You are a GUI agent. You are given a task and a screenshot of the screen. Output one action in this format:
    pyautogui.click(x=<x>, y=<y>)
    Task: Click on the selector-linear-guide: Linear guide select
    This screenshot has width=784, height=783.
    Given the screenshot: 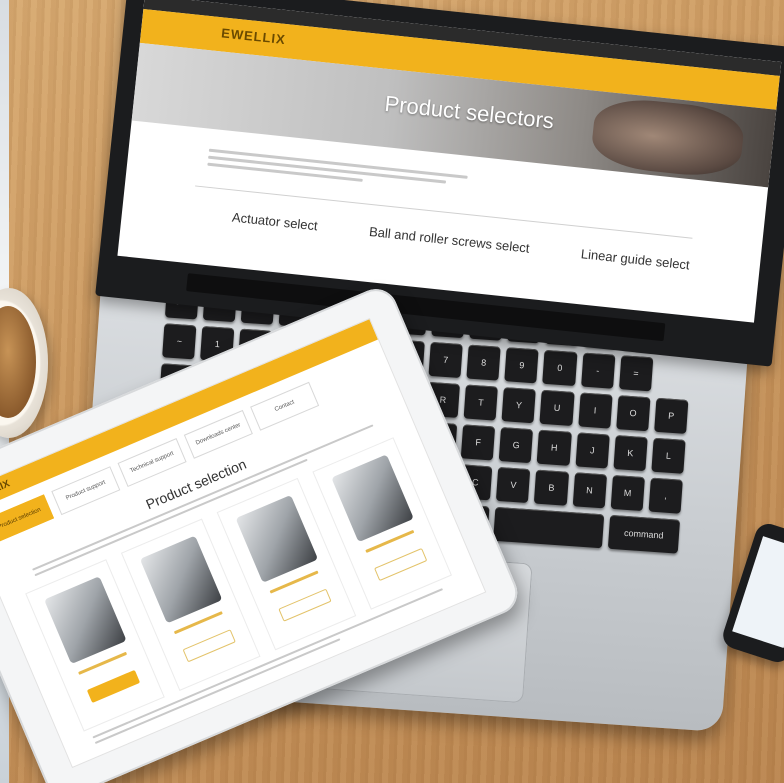 What is the action you would take?
    pyautogui.click(x=635, y=259)
    